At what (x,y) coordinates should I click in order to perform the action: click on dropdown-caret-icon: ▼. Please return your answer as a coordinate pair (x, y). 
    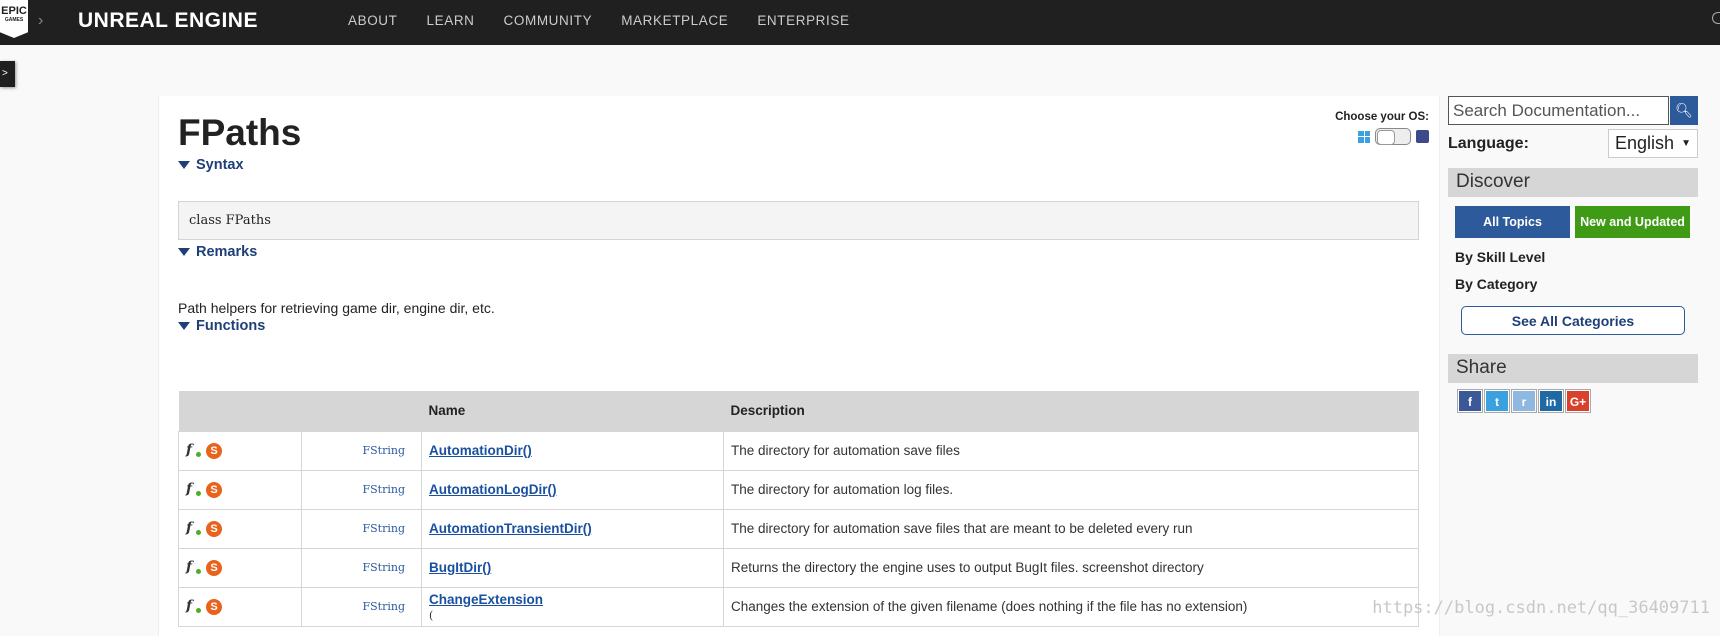
    Looking at the image, I should click on (1686, 143).